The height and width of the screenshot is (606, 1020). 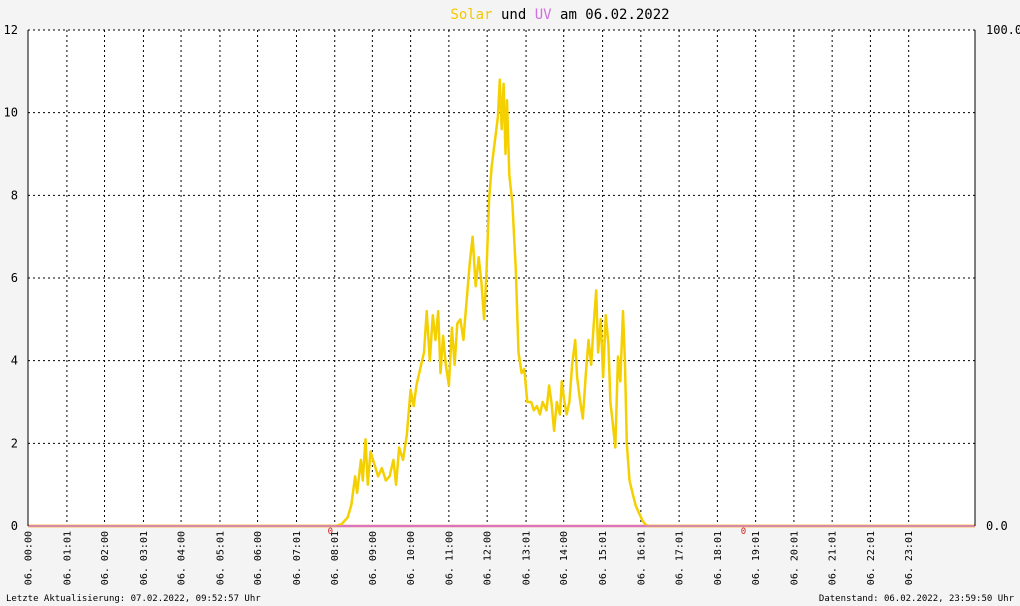 What do you see at coordinates (335, 558) in the screenshot?
I see `x-tick-label: 06. 08:01` at bounding box center [335, 558].